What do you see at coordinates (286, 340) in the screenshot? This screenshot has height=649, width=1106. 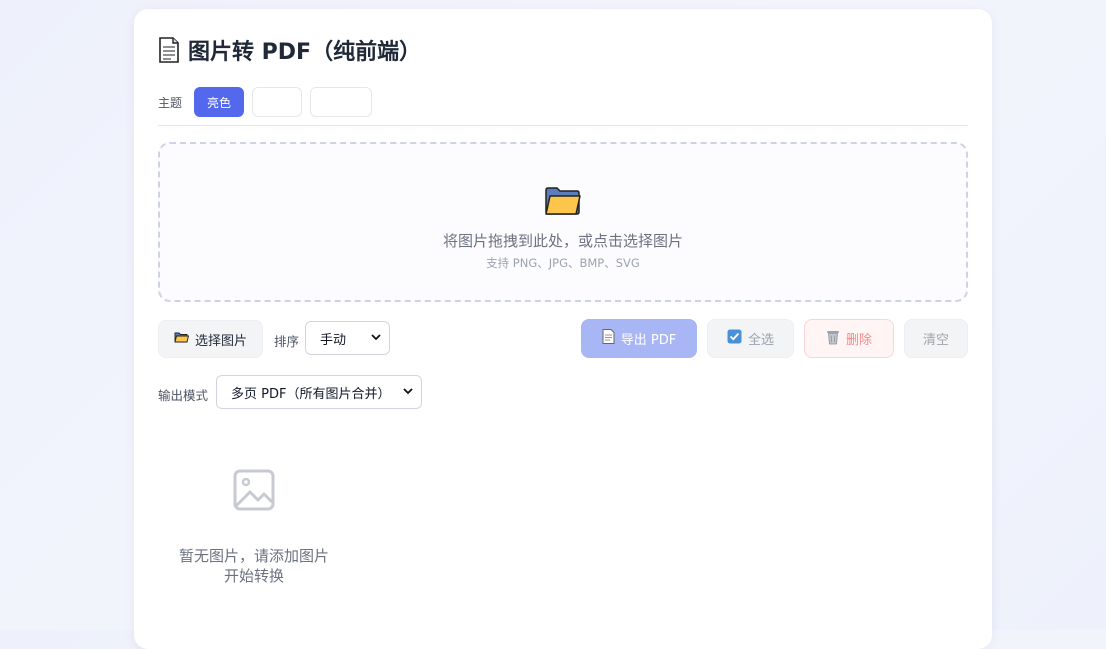 I see `sort-label: 排序` at bounding box center [286, 340].